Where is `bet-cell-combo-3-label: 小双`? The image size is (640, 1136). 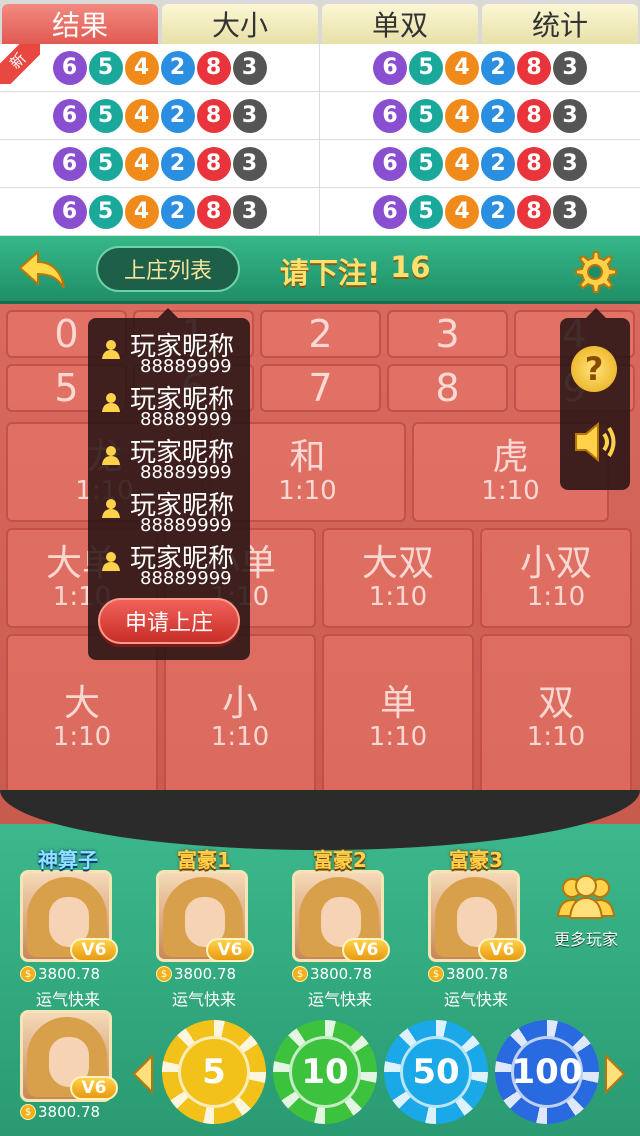
bet-cell-combo-3-label: 小双 is located at coordinates (555, 563).